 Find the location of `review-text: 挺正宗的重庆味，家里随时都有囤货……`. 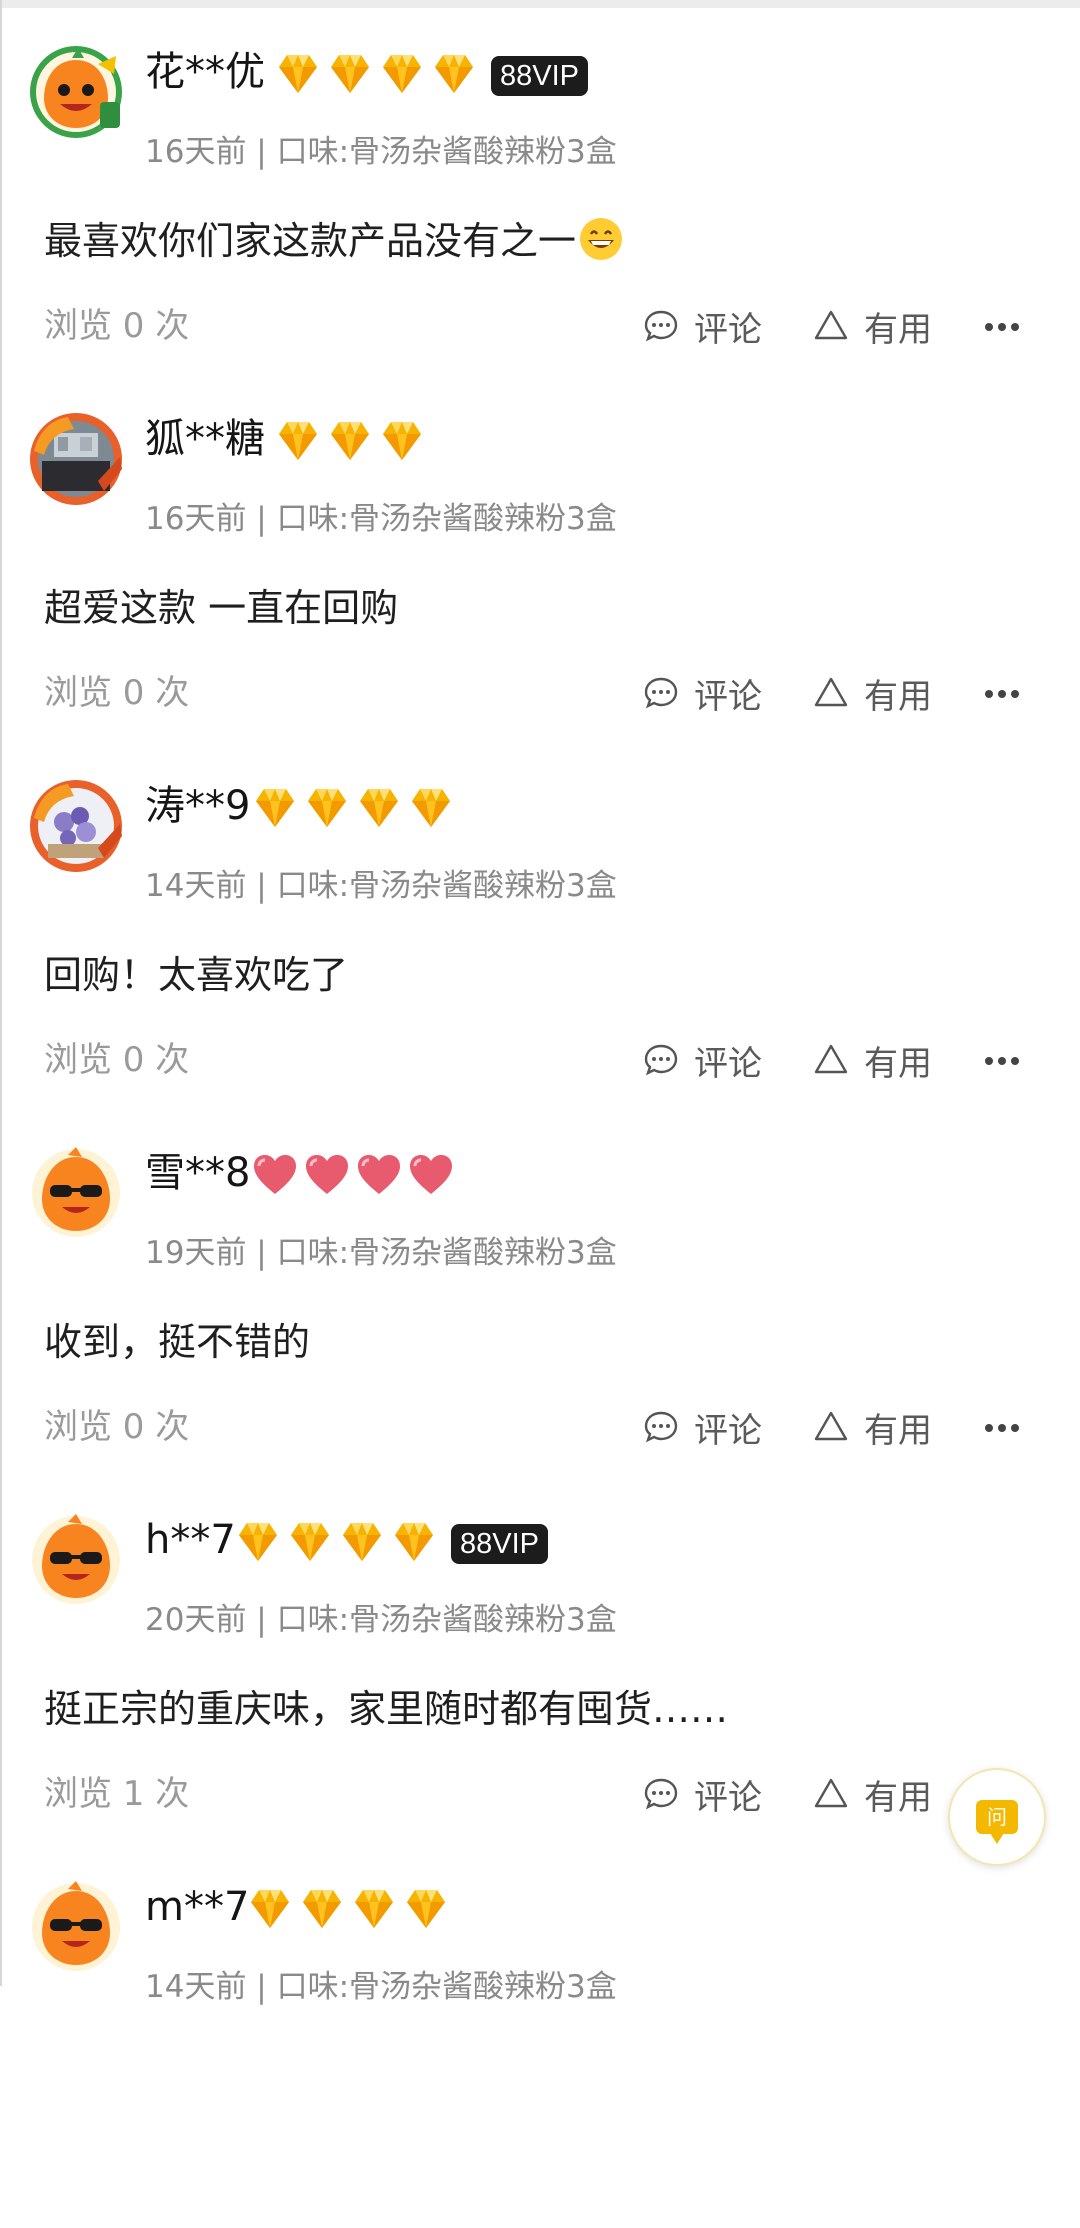

review-text: 挺正宗的重庆味，家里随时都有囤货…… is located at coordinates (386, 1709).